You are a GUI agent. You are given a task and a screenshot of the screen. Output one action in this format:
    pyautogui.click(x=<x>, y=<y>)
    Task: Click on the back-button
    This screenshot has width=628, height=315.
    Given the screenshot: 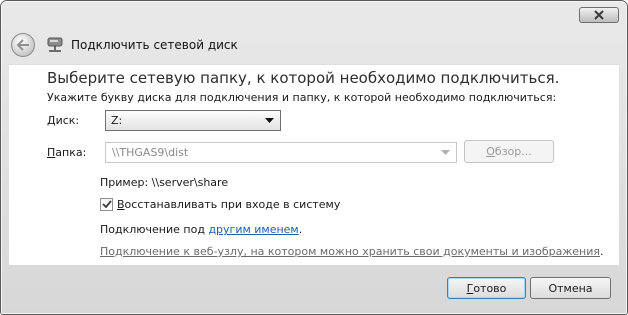 What is the action you would take?
    pyautogui.click(x=23, y=45)
    